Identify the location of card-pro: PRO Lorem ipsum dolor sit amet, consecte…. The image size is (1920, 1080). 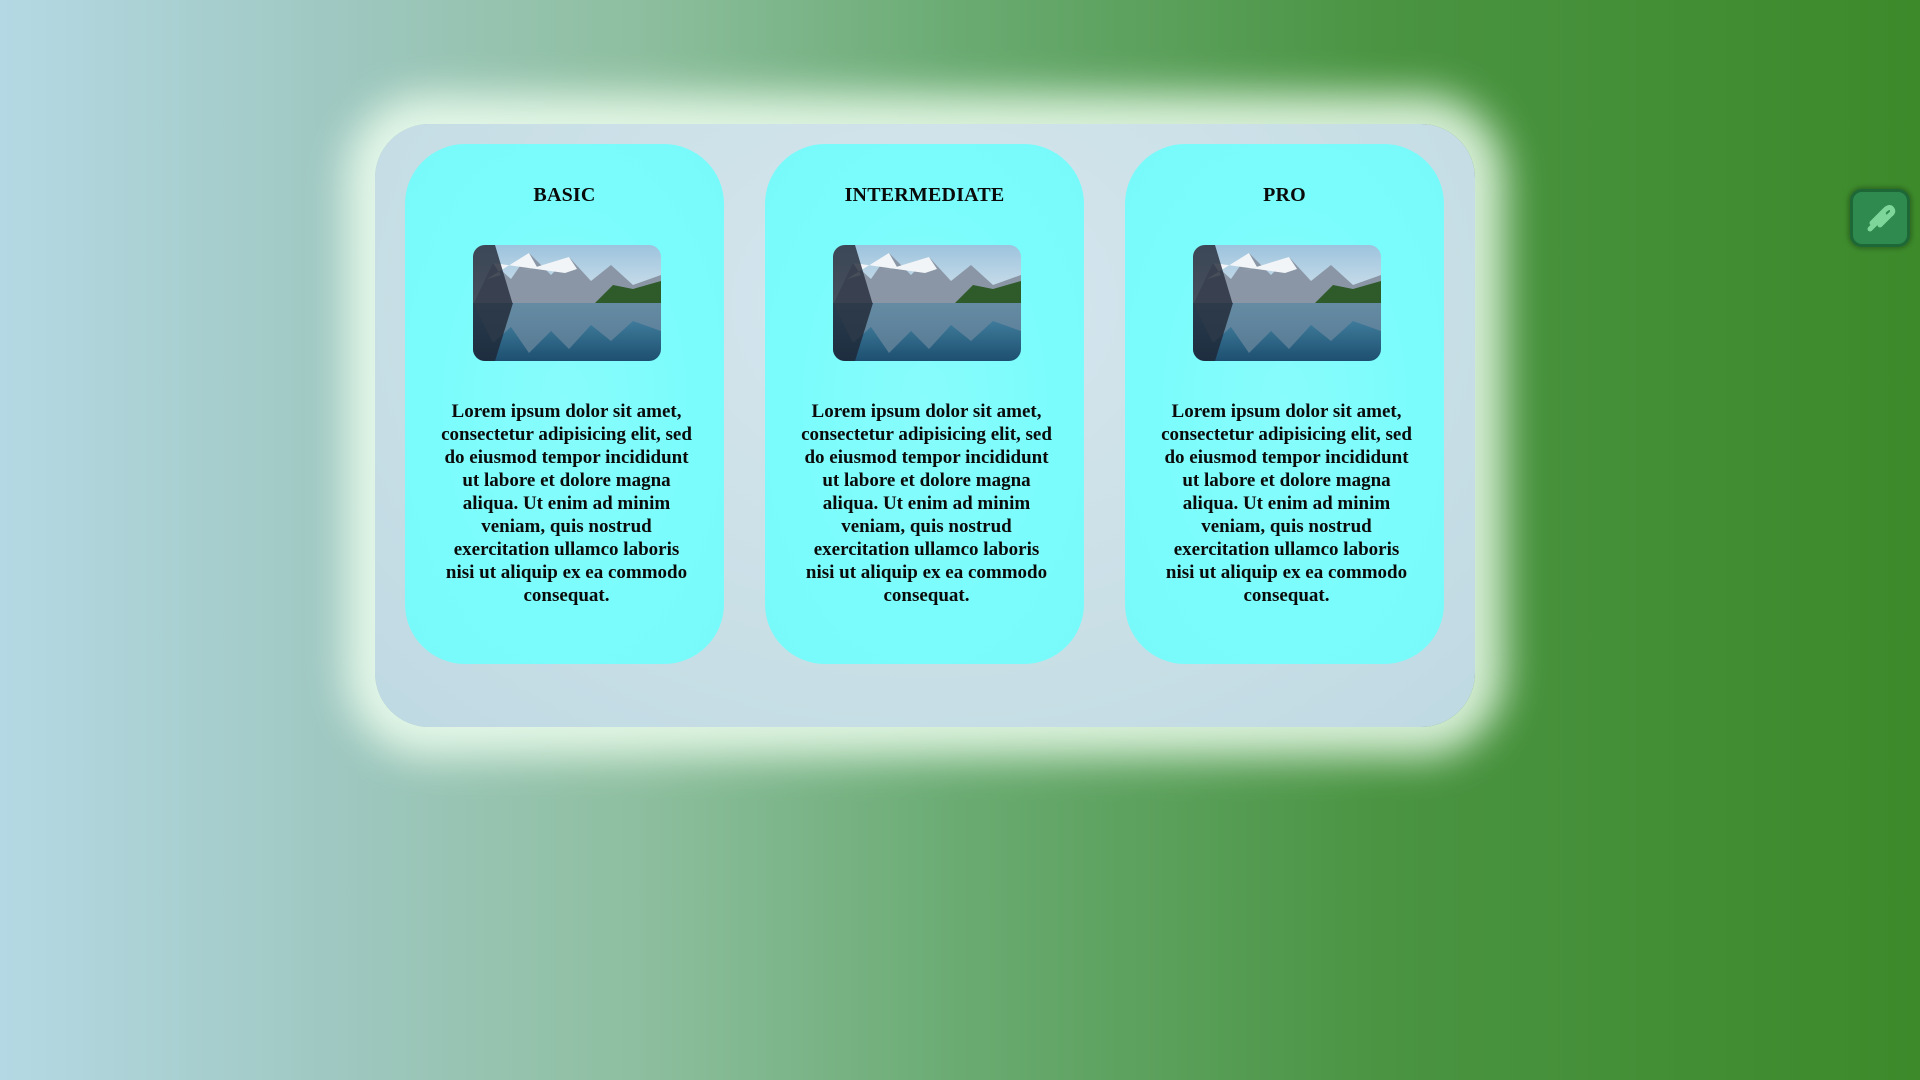
(1284, 404).